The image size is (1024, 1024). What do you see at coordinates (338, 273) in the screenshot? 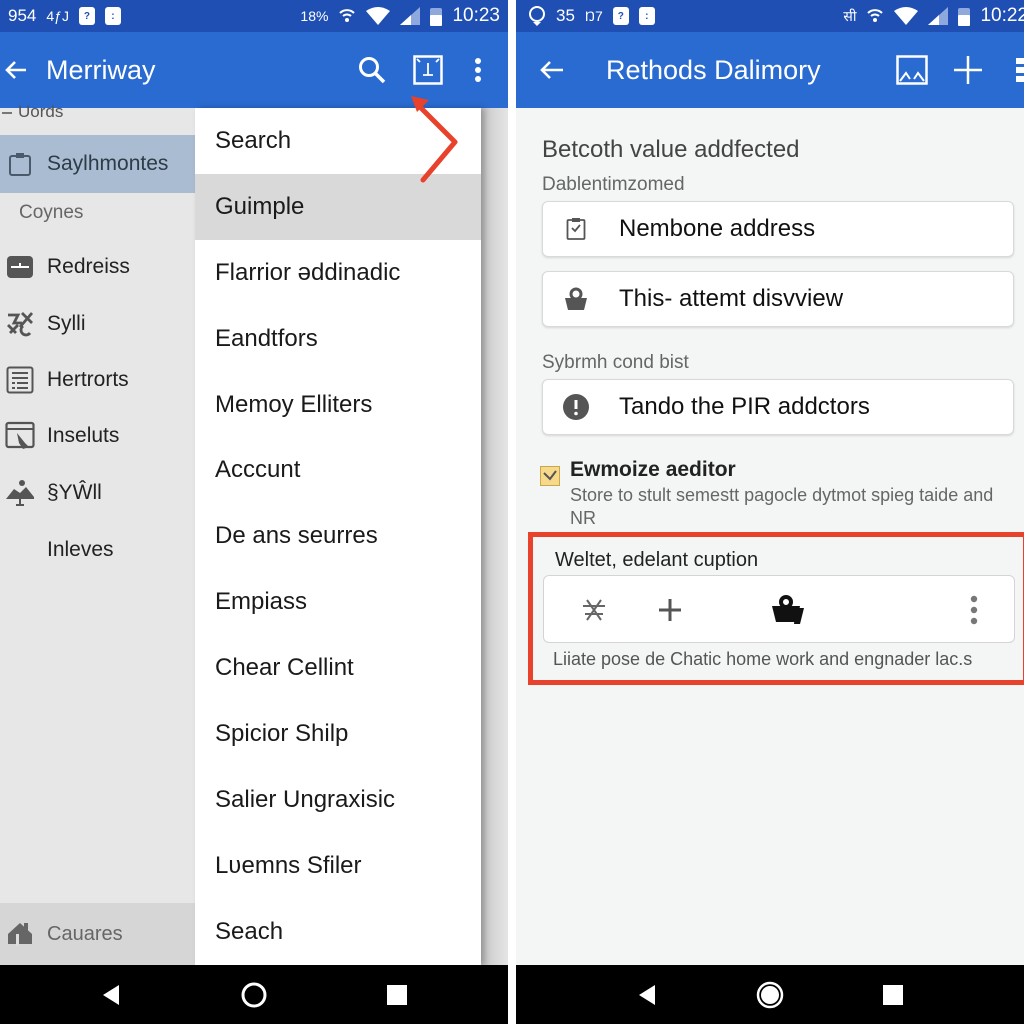
I see `menu-item: Flarrior əddinadic` at bounding box center [338, 273].